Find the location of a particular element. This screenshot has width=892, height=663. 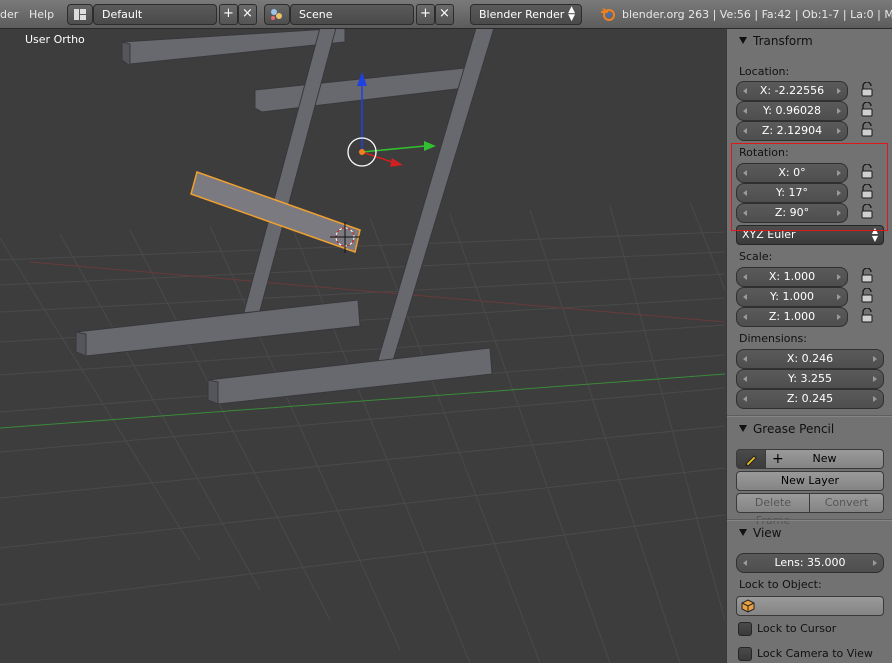

lock-location-z-icon is located at coordinates (867, 129).